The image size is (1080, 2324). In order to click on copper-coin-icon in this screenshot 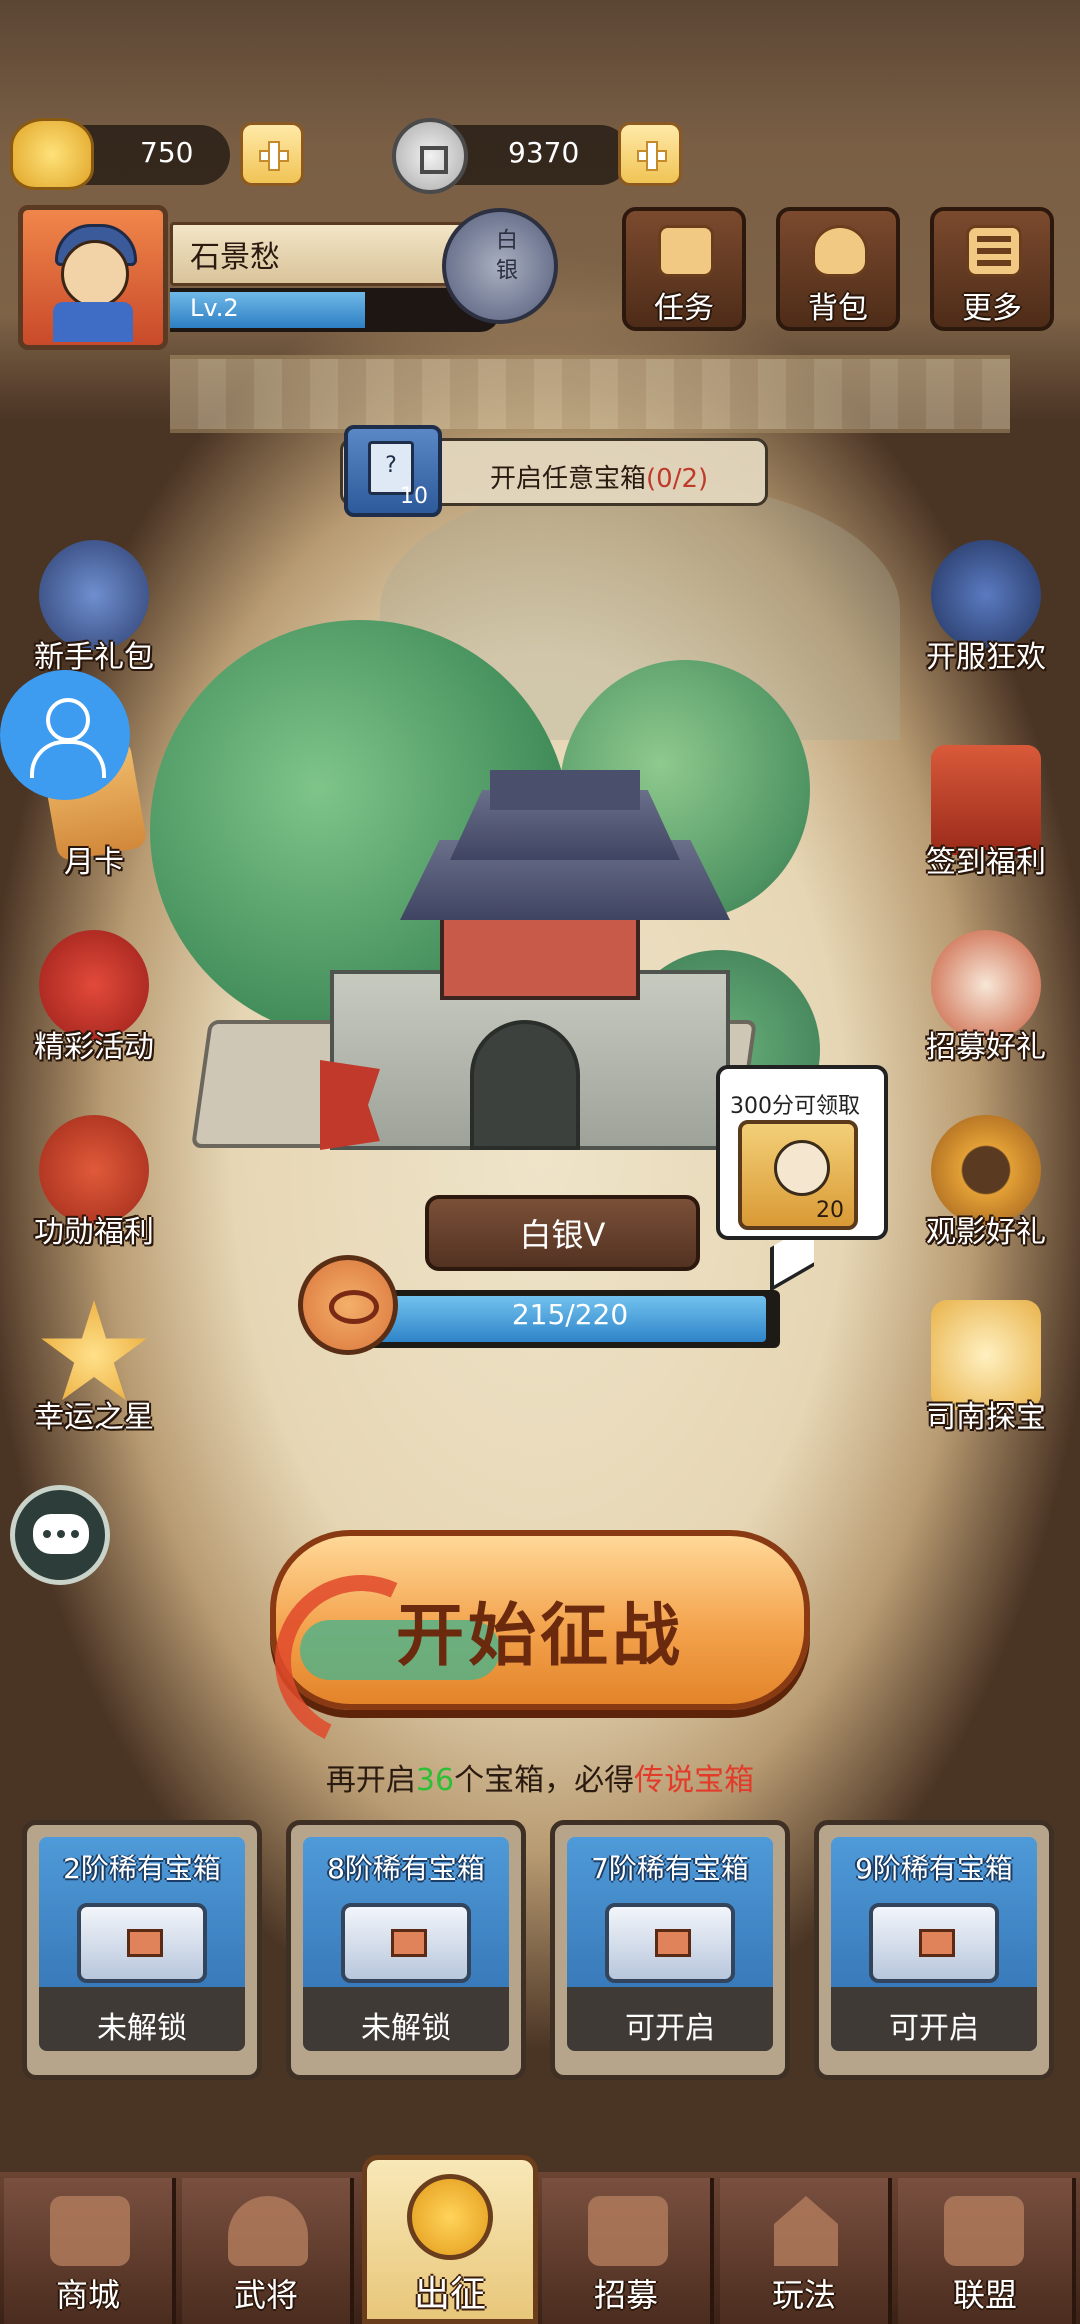, I will do `click(430, 156)`.